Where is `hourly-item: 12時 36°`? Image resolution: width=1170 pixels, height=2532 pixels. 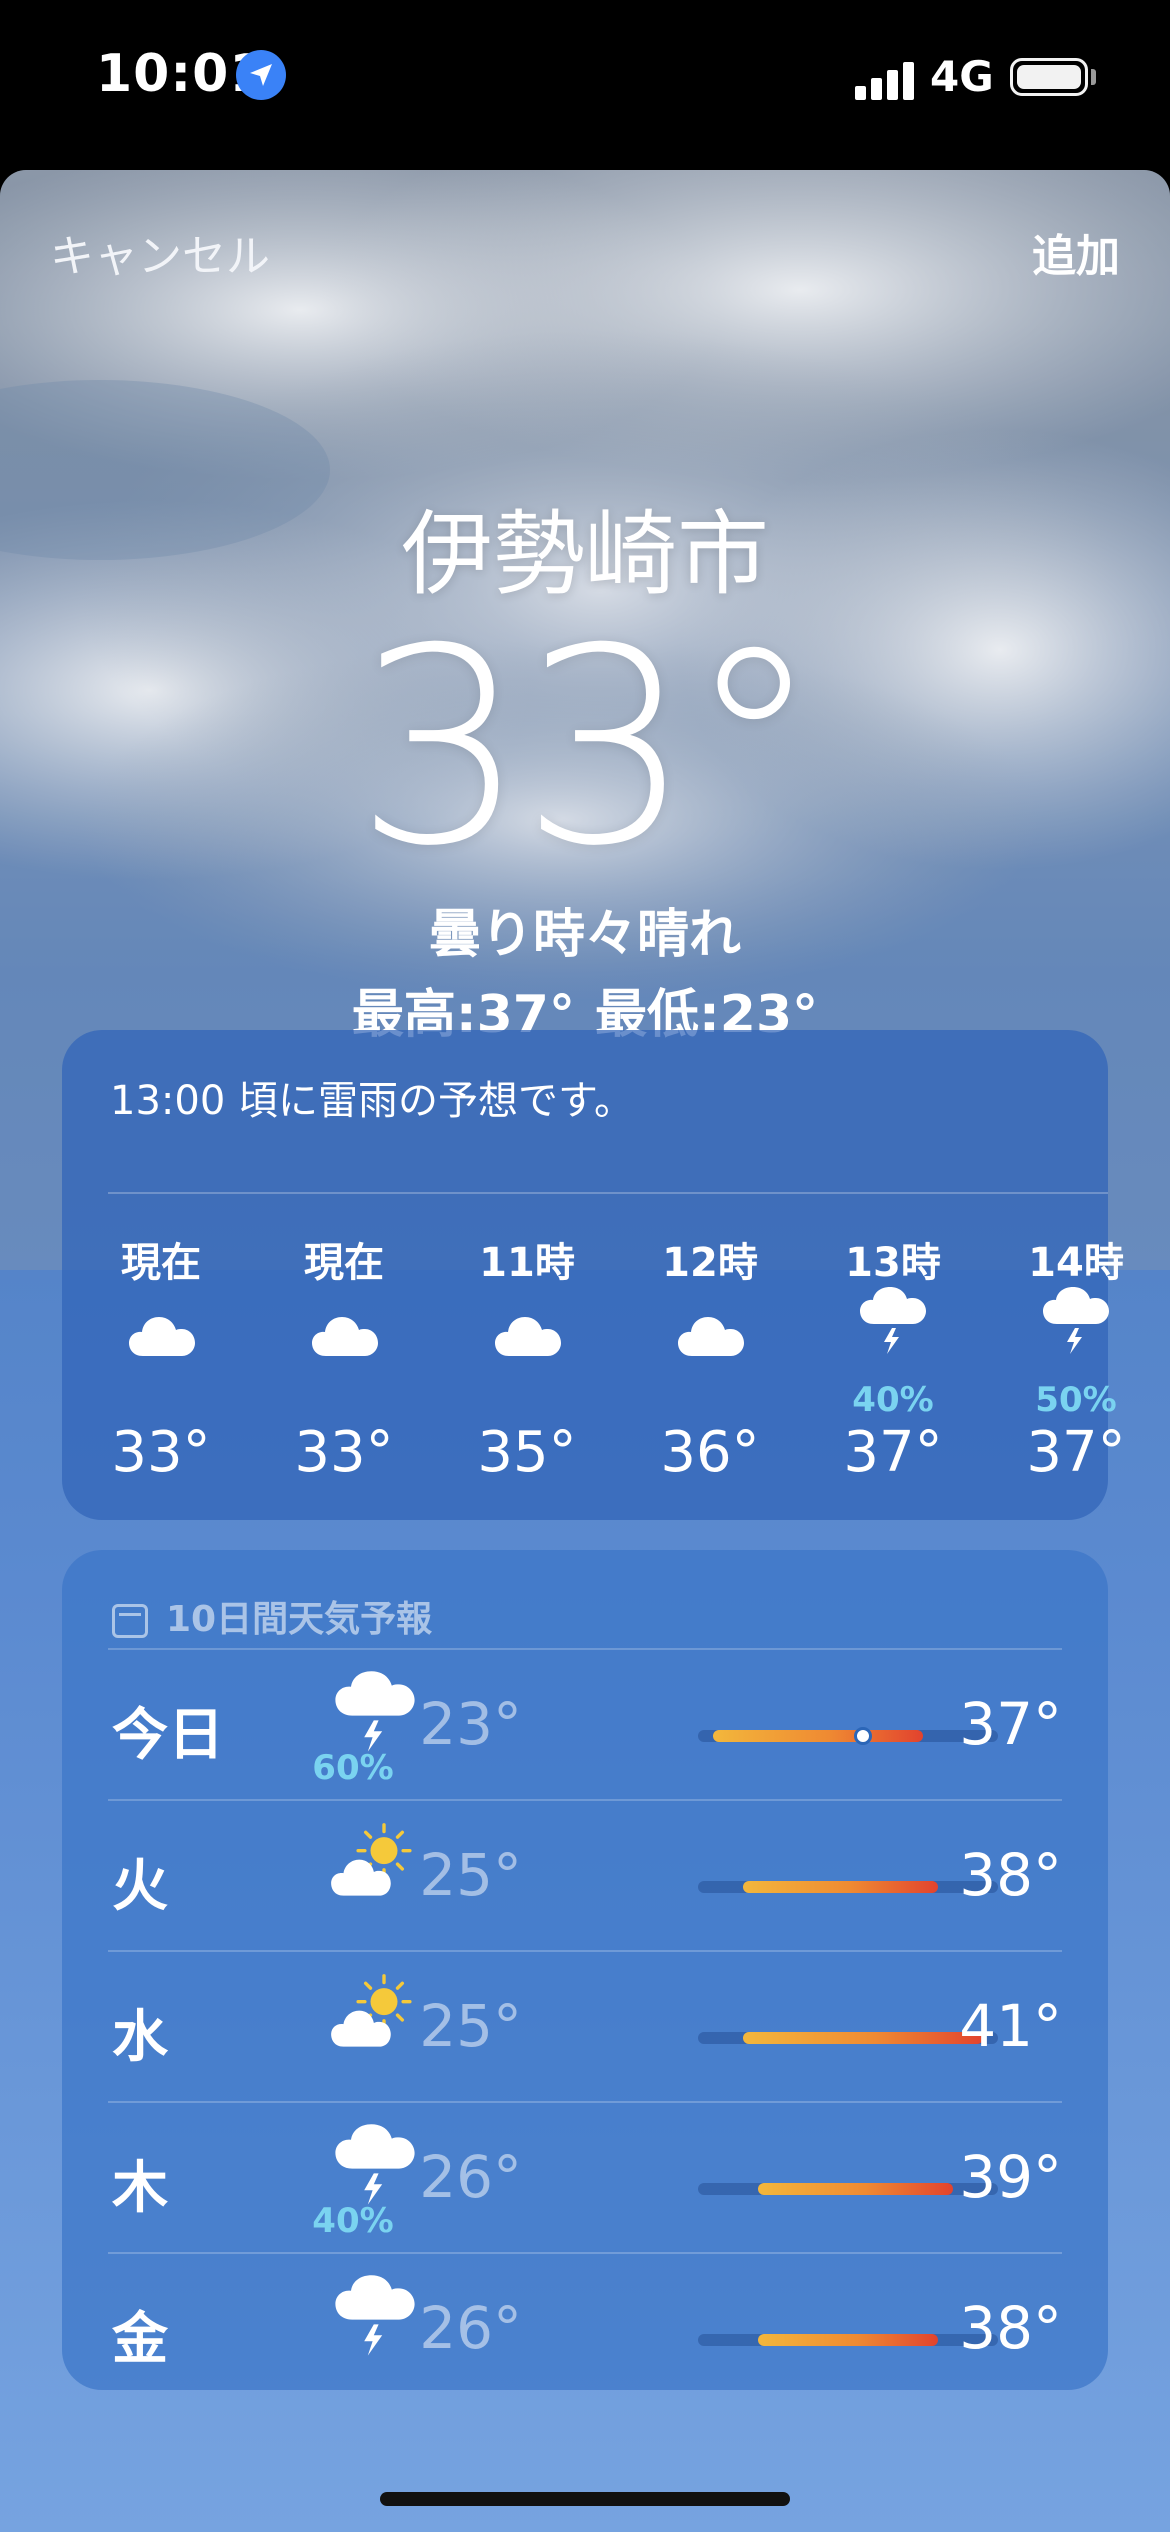 hourly-item: 12時 36° is located at coordinates (710, 1357).